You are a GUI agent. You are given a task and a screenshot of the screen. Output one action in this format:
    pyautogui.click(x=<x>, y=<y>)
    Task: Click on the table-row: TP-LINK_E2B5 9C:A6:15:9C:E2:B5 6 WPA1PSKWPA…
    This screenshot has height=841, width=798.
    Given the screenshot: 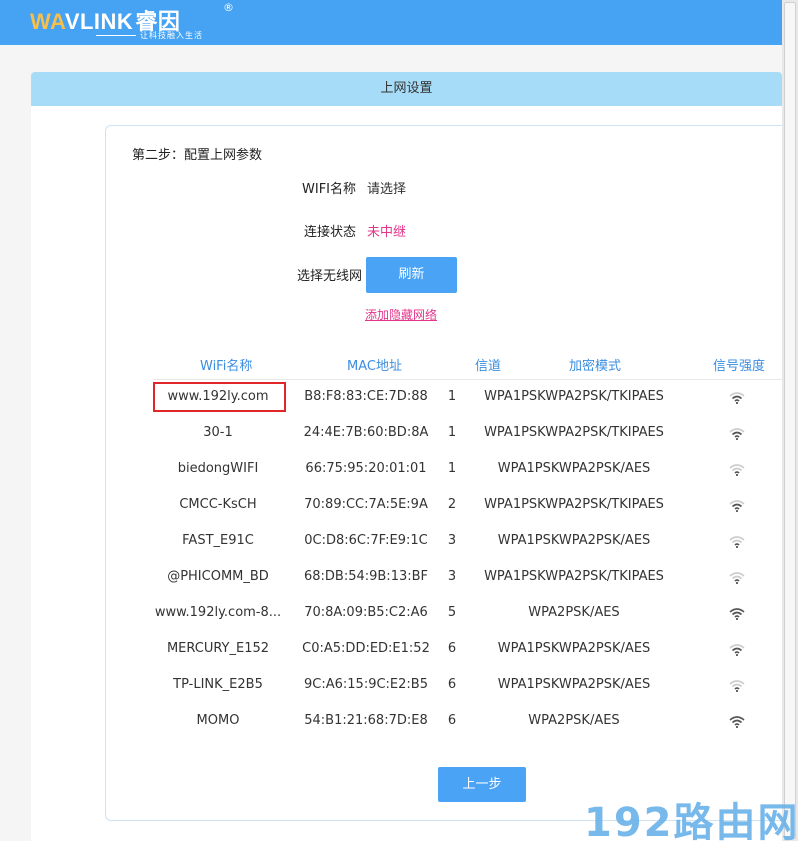 What is the action you would take?
    pyautogui.click(x=444, y=685)
    